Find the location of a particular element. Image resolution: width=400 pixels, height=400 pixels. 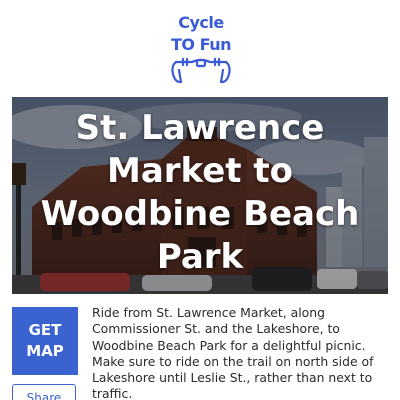

logo-text-line-1: Cycle is located at coordinates (201, 22).